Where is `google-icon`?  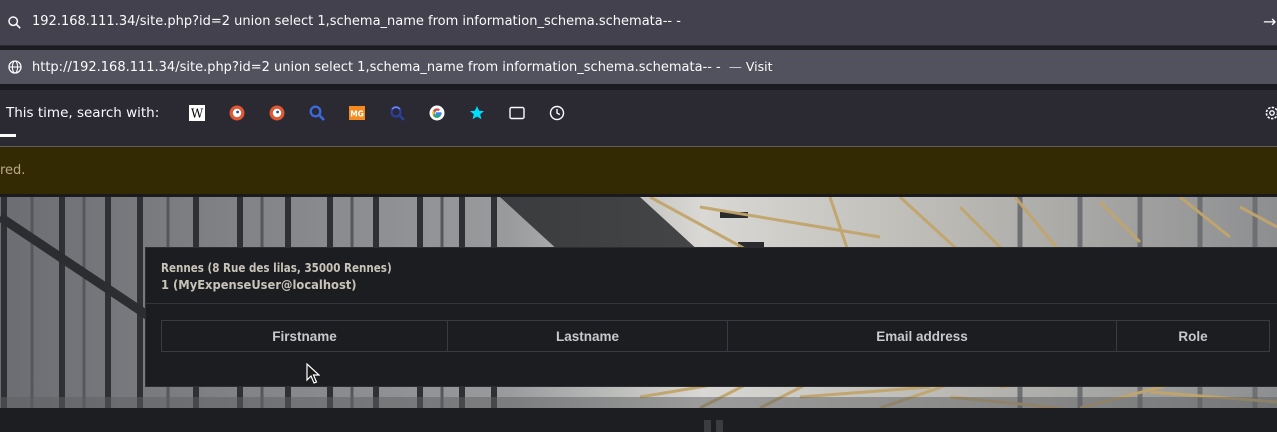
google-icon is located at coordinates (437, 113).